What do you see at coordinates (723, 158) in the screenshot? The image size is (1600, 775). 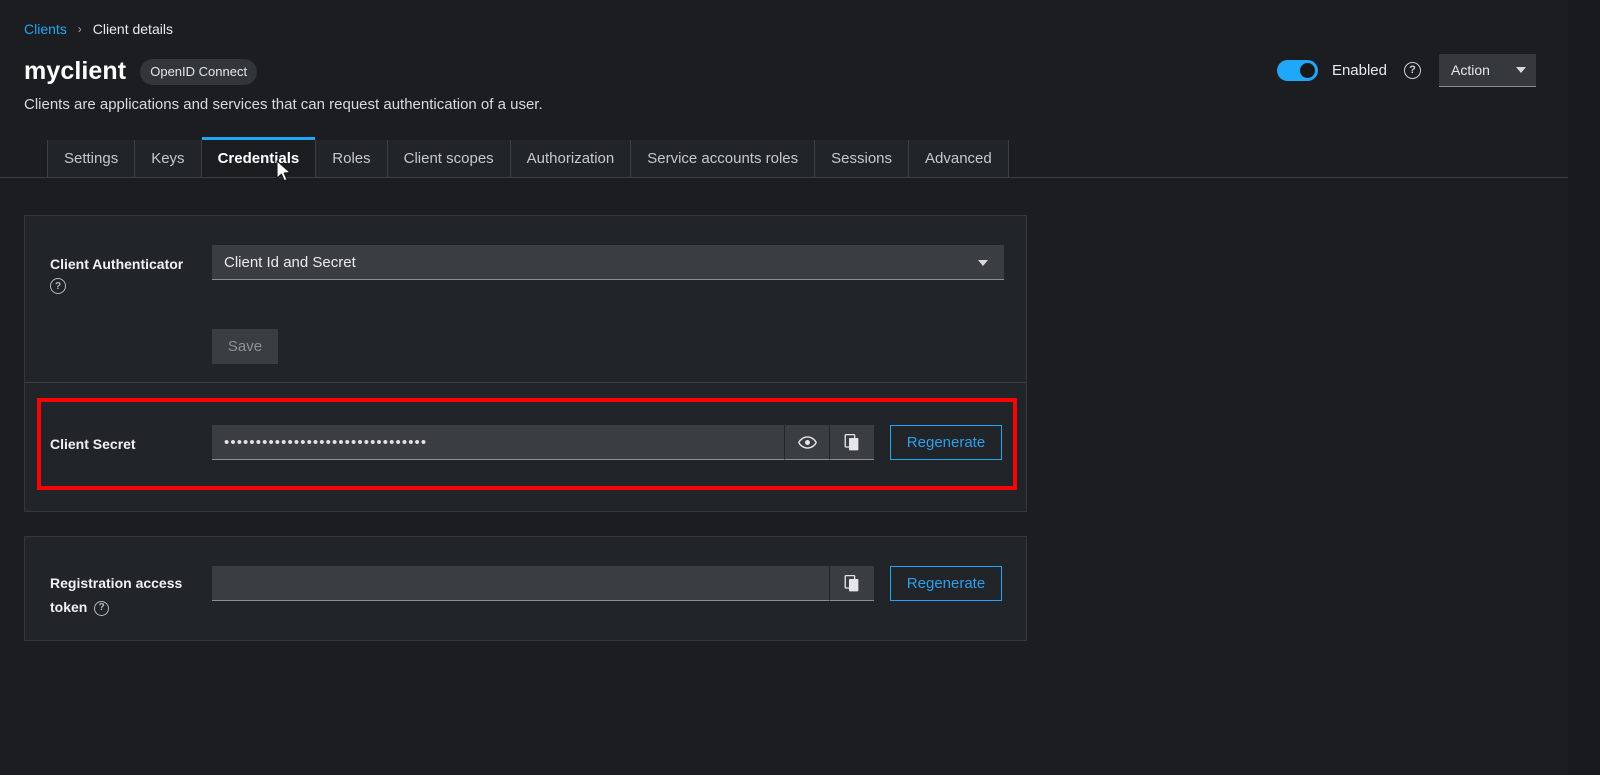 I see `tab-service-accounts-roles: Service accounts roles` at bounding box center [723, 158].